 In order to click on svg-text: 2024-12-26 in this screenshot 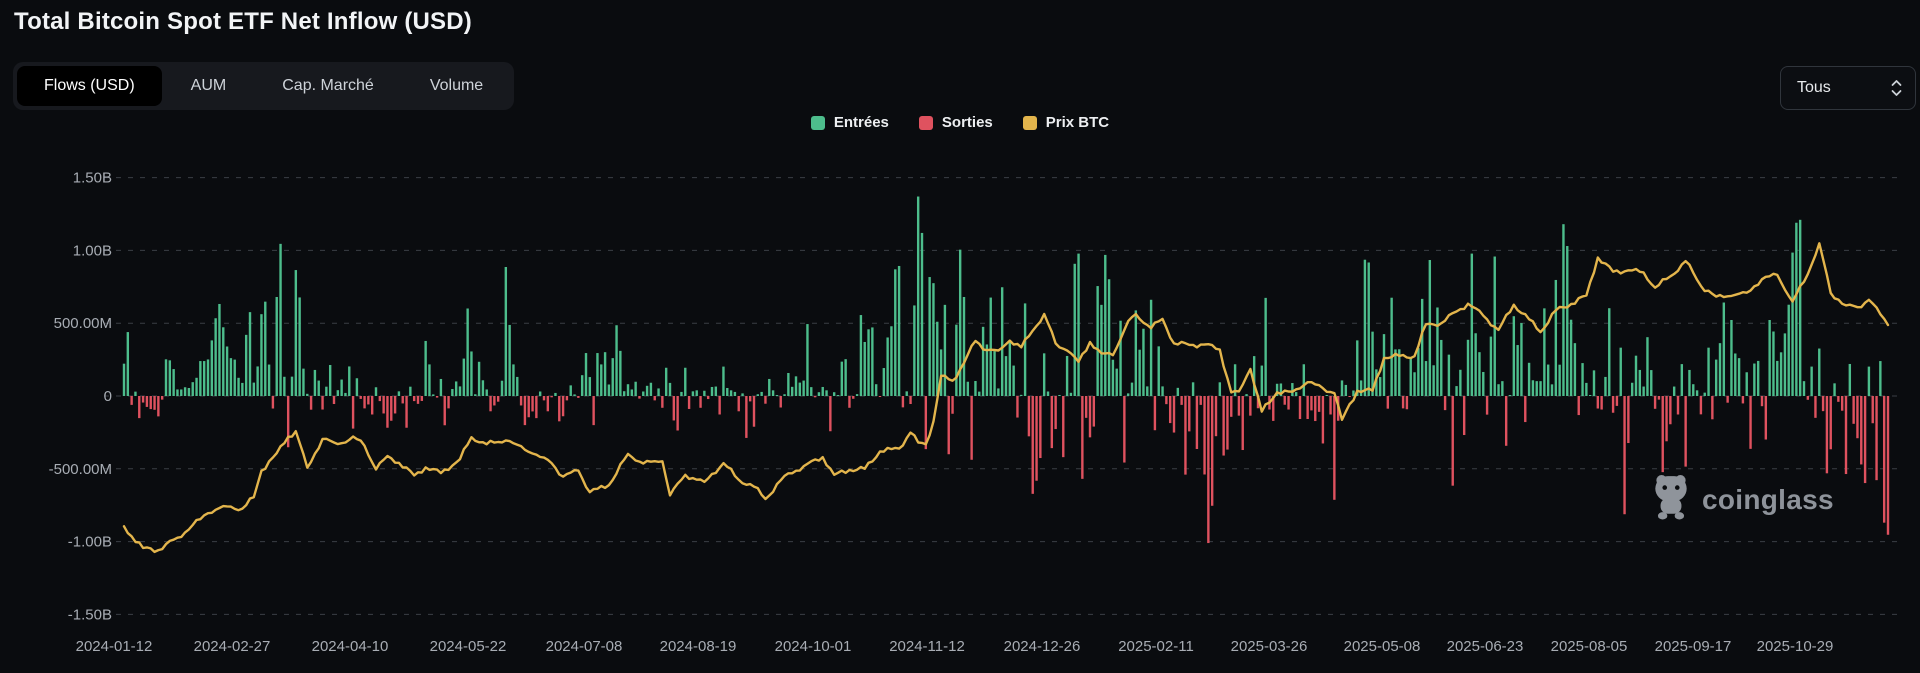, I will do `click(1042, 646)`.